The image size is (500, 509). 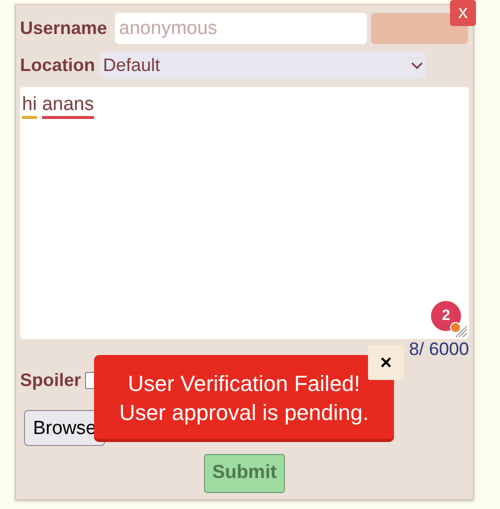 I want to click on spoiler-label: Spoiler, so click(x=51, y=380).